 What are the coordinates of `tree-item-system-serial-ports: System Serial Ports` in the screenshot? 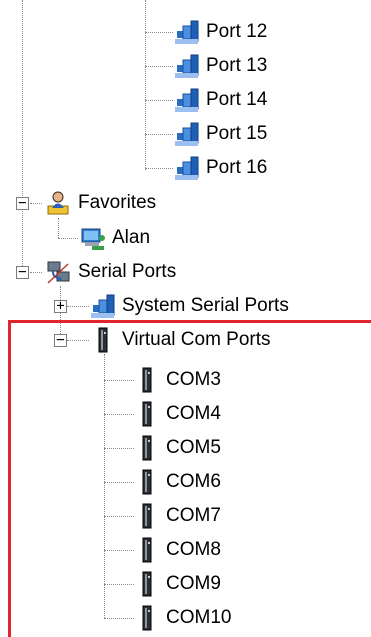 It's located at (189, 306).